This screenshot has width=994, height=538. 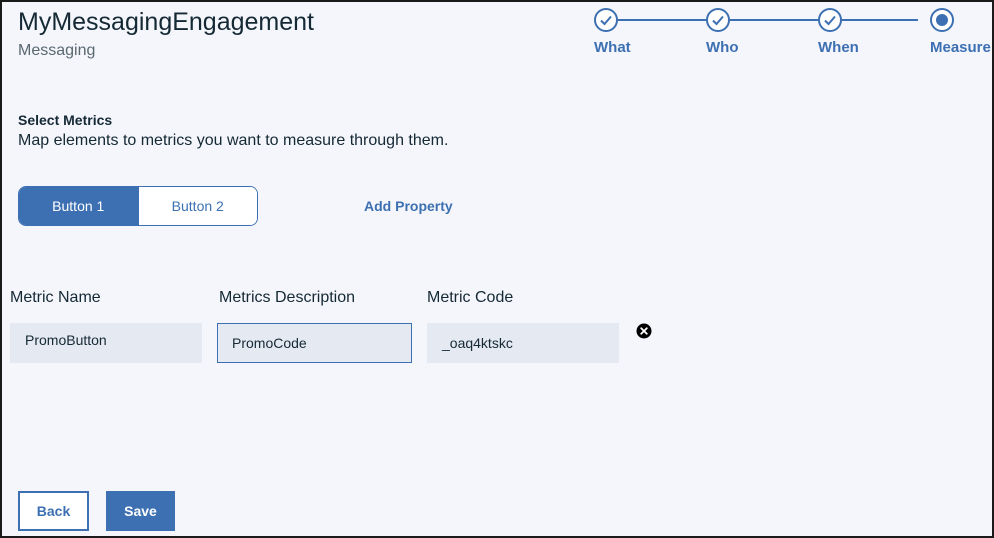 I want to click on step-label-measure: Measure, so click(x=960, y=47).